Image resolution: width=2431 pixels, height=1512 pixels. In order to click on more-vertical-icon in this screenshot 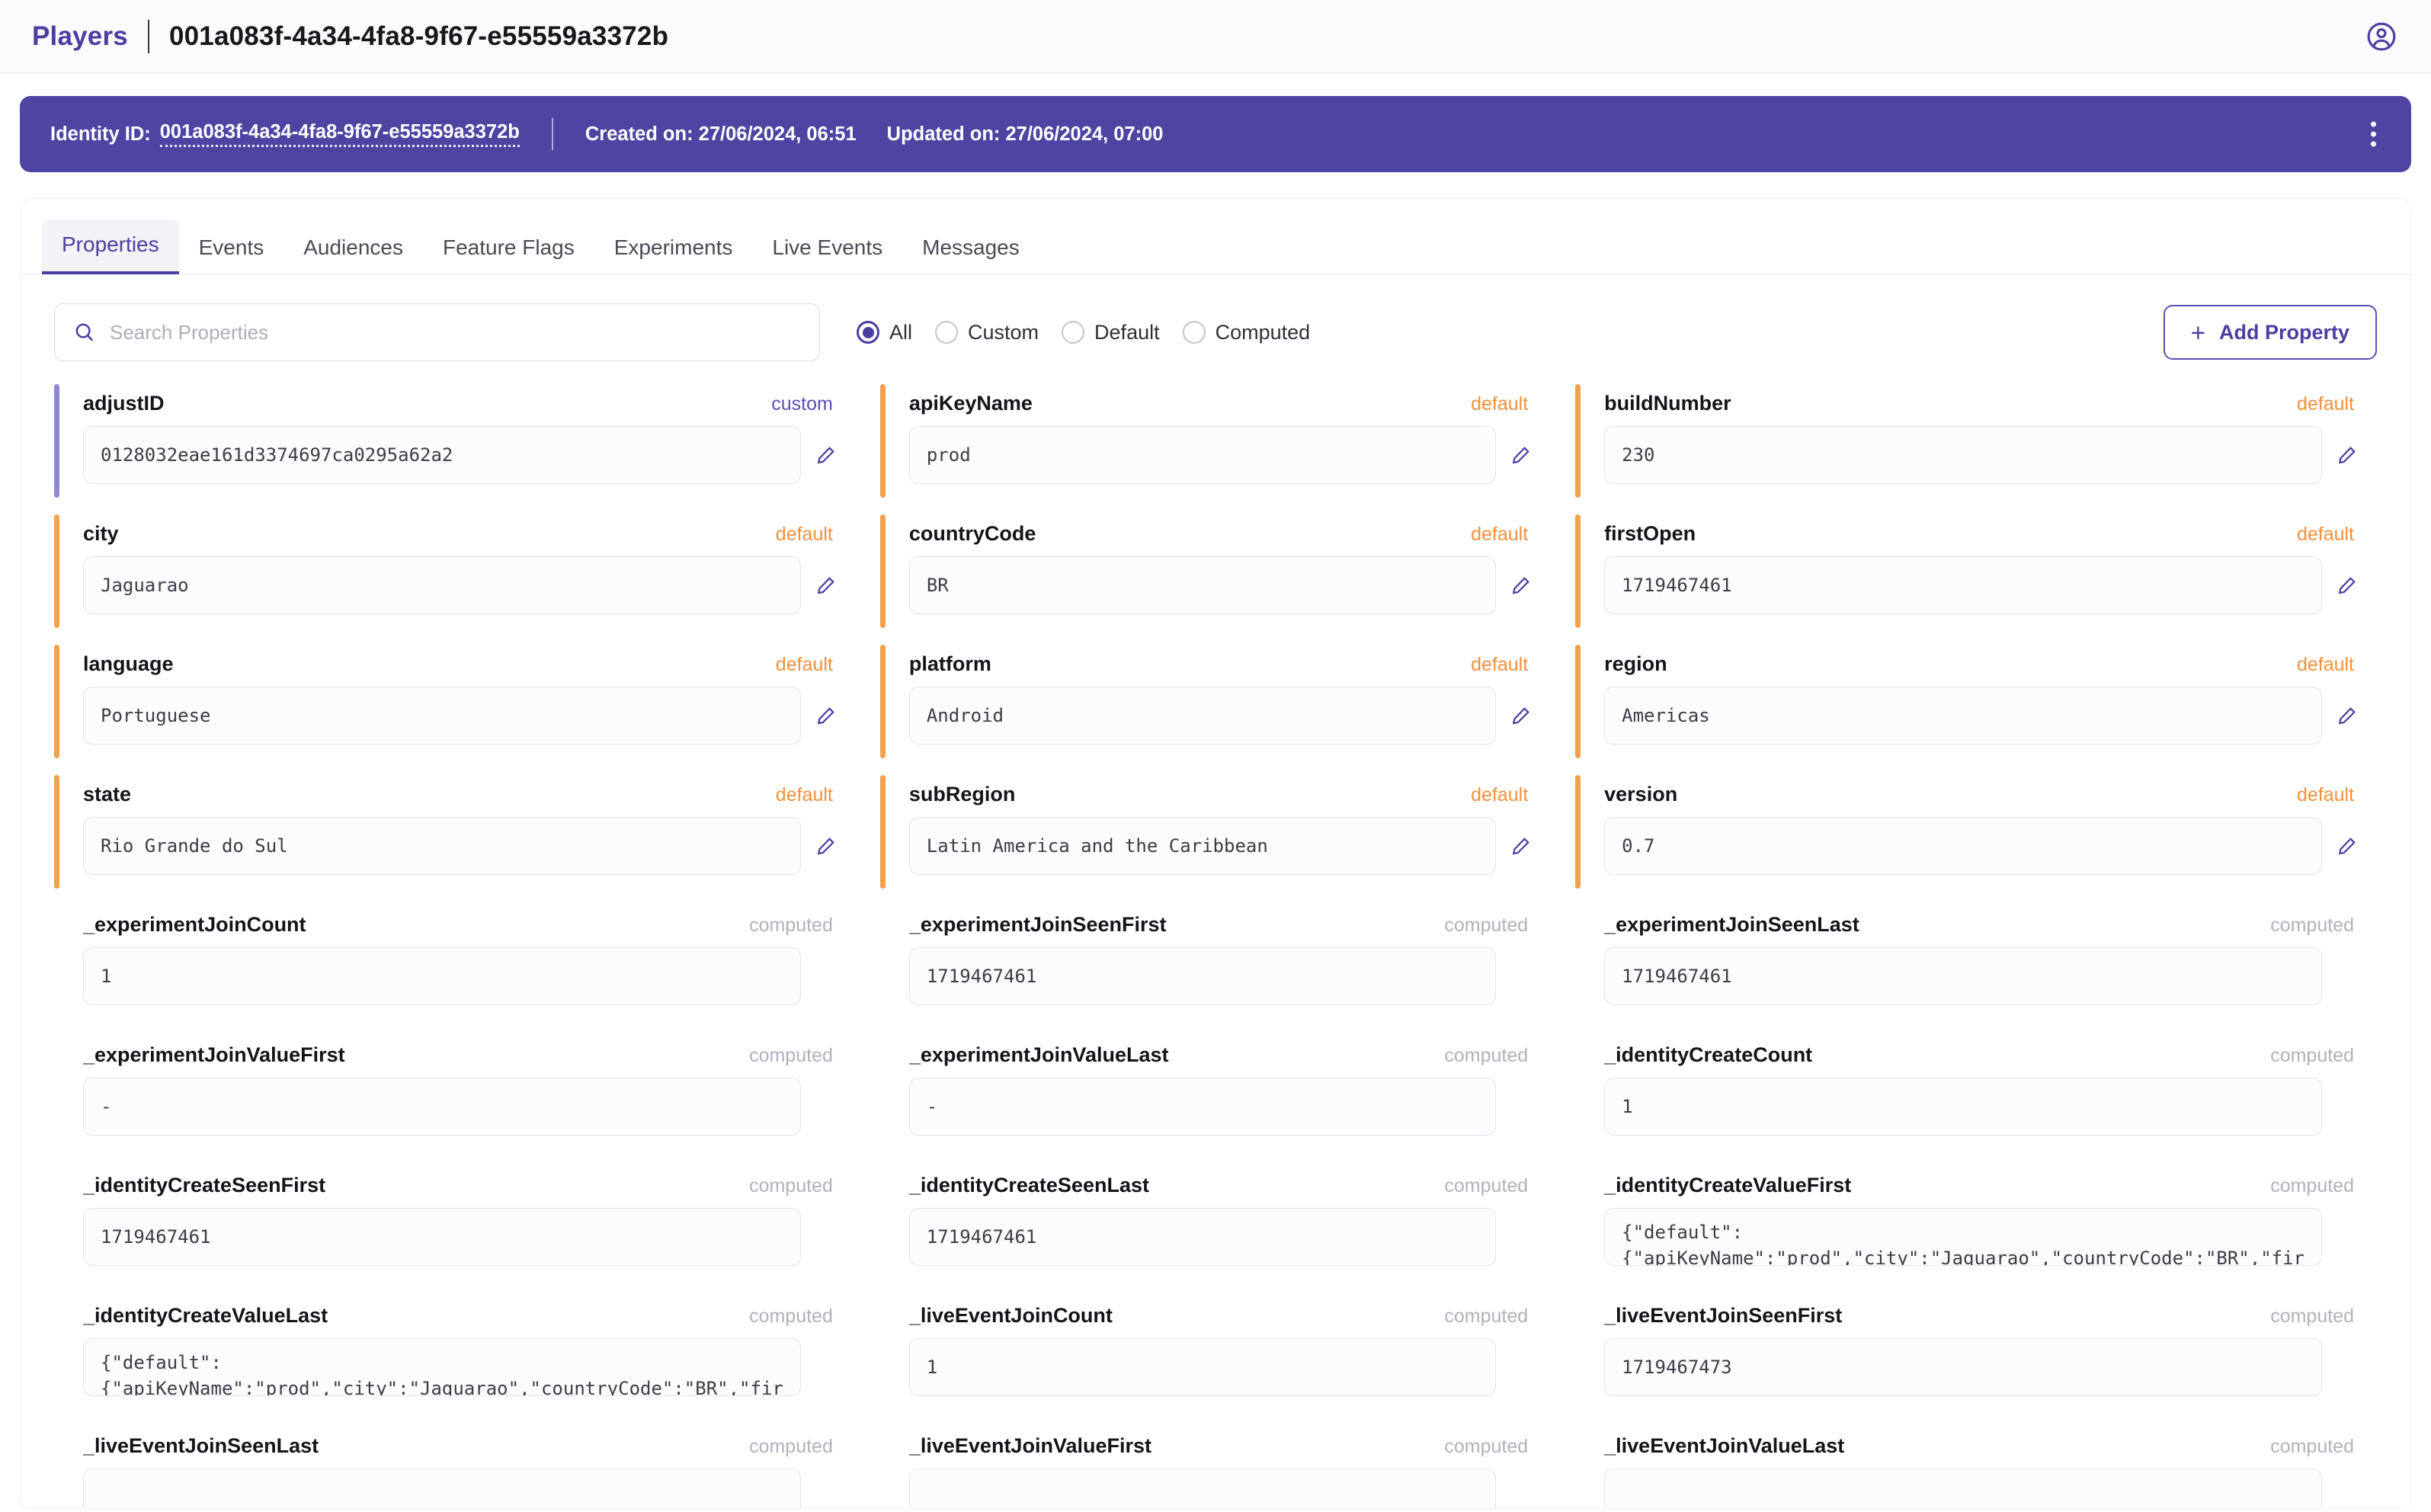, I will do `click(2373, 134)`.